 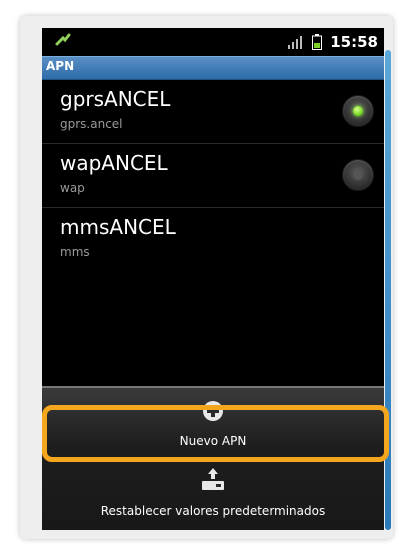 I want to click on usb-debug-icon, so click(x=63, y=41).